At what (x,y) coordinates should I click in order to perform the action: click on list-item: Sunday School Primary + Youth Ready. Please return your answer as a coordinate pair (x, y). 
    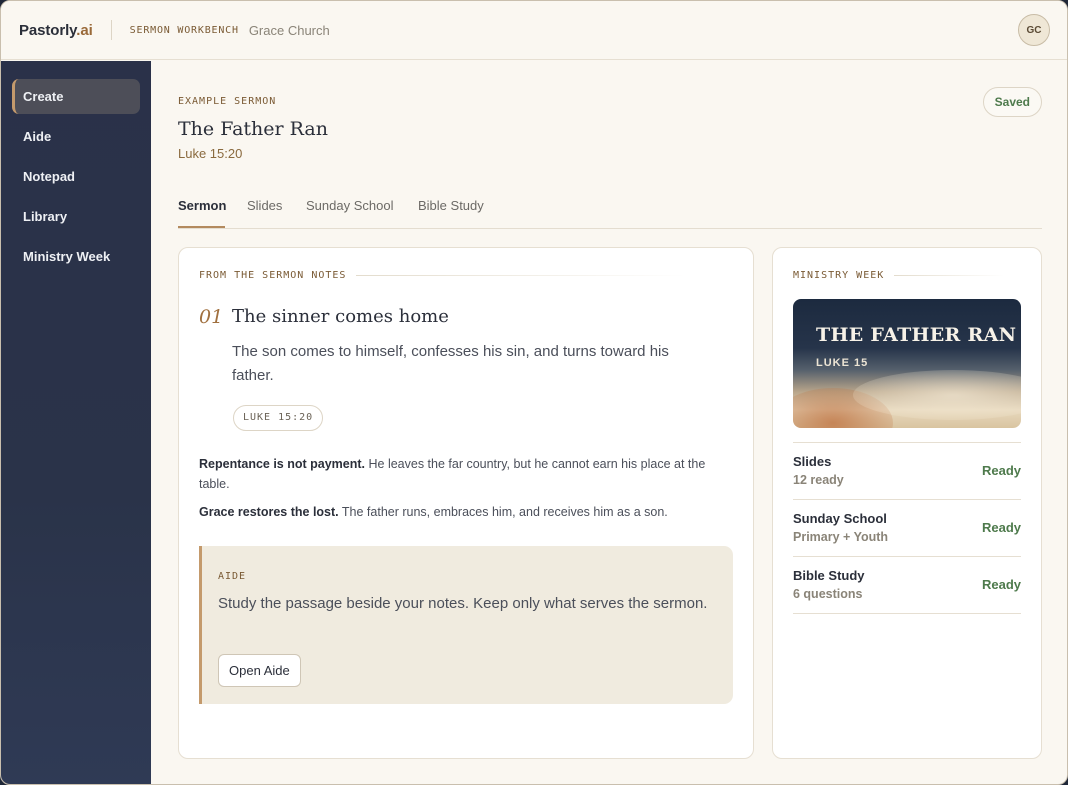
    Looking at the image, I should click on (907, 528).